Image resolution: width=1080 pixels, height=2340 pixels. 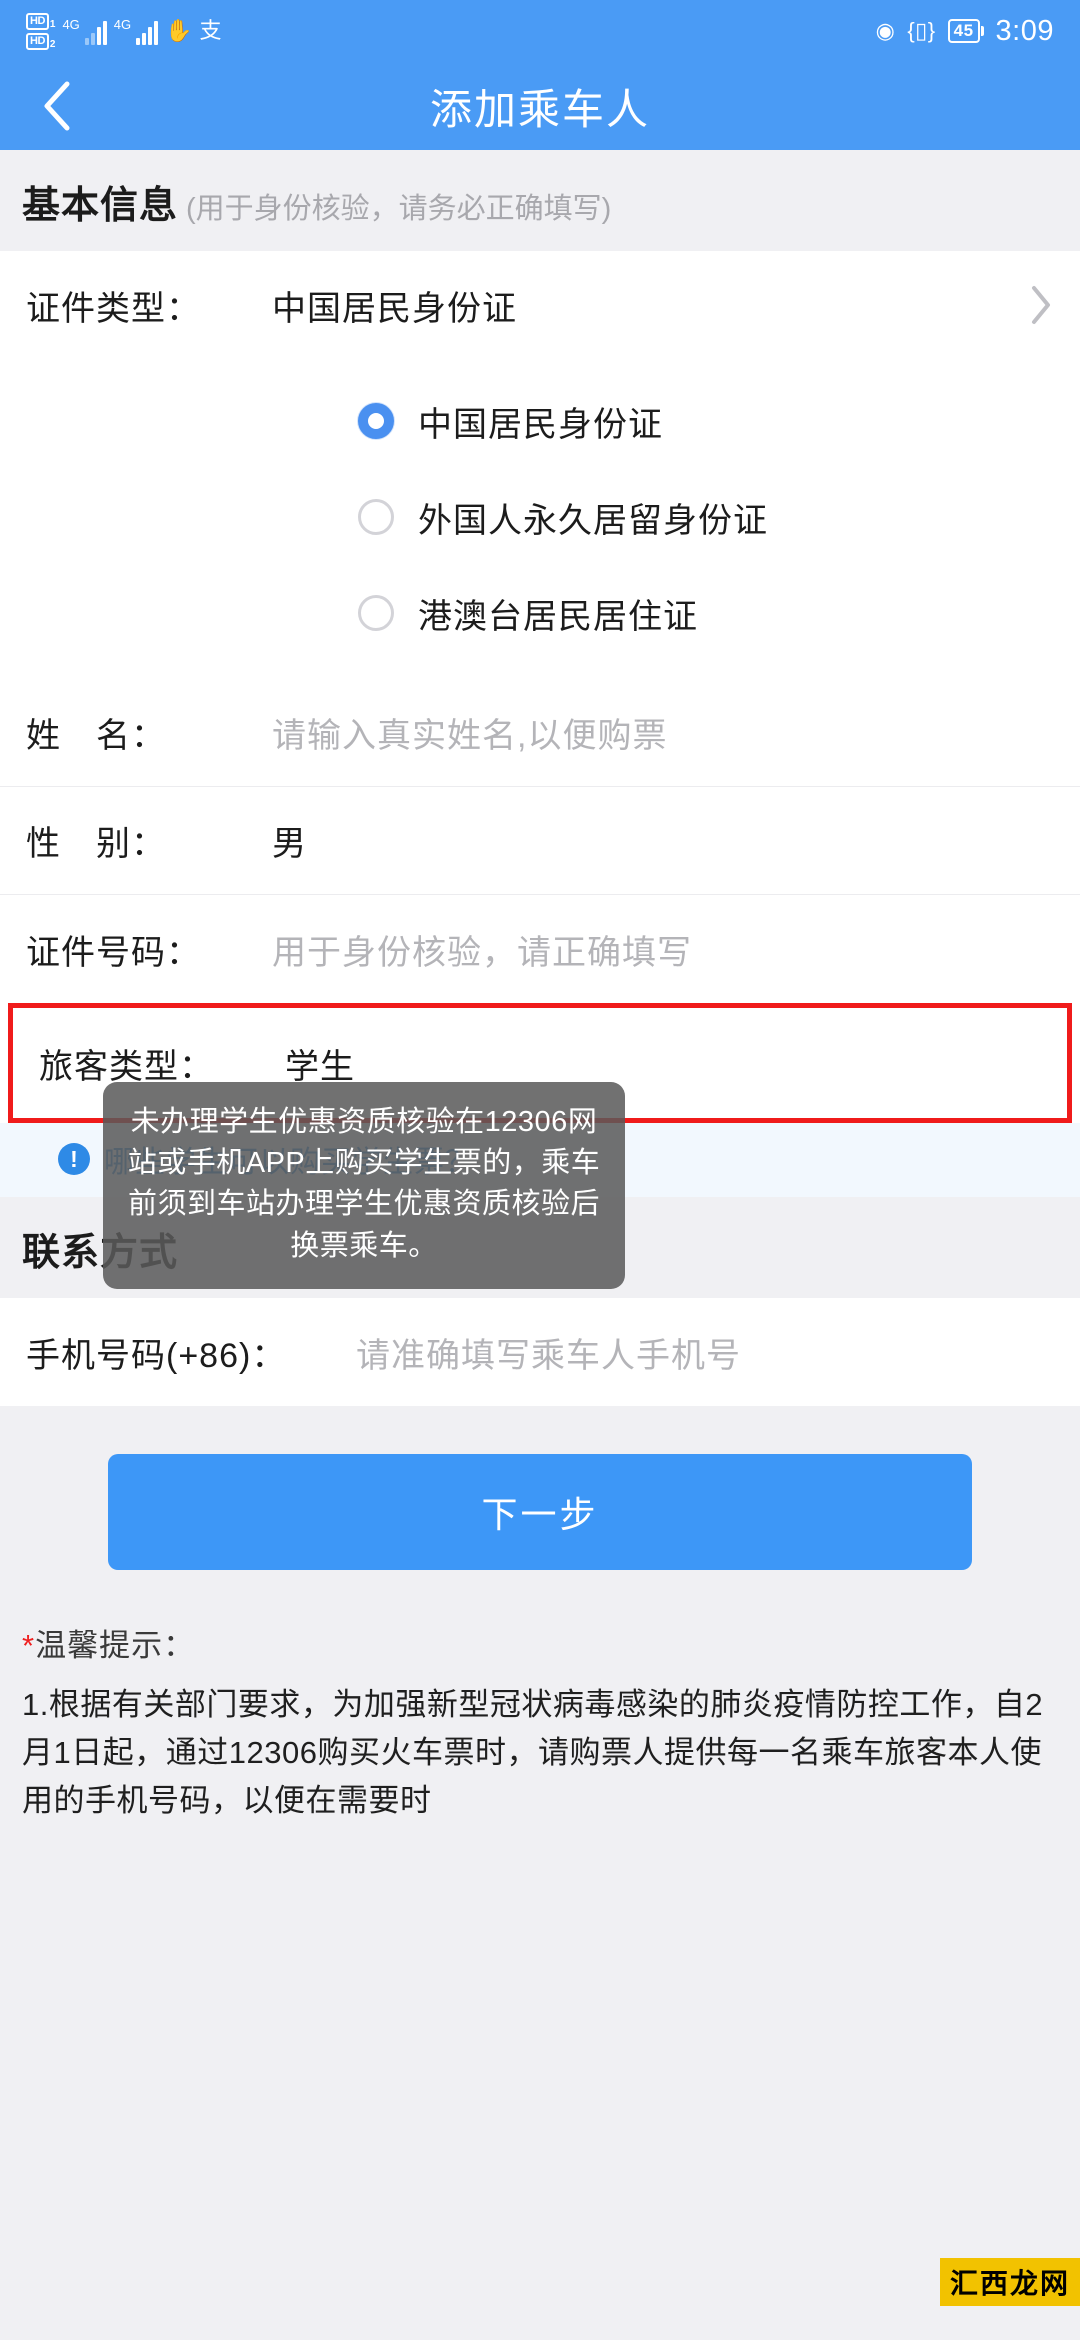 I want to click on gender-label: 性 别：, so click(x=96, y=844).